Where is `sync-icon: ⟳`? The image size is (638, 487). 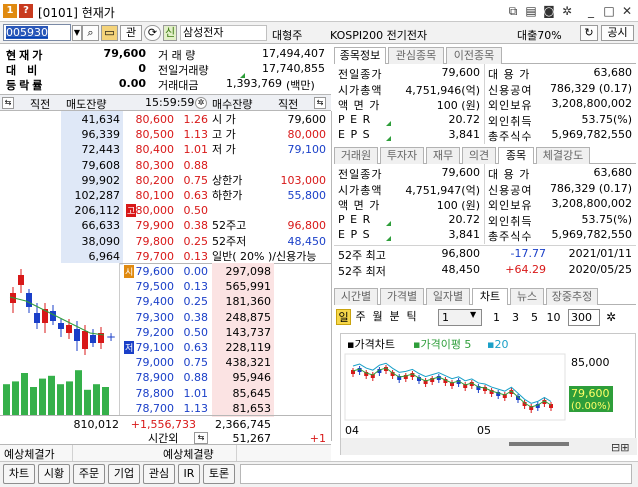
sync-icon: ⟳ is located at coordinates (152, 33).